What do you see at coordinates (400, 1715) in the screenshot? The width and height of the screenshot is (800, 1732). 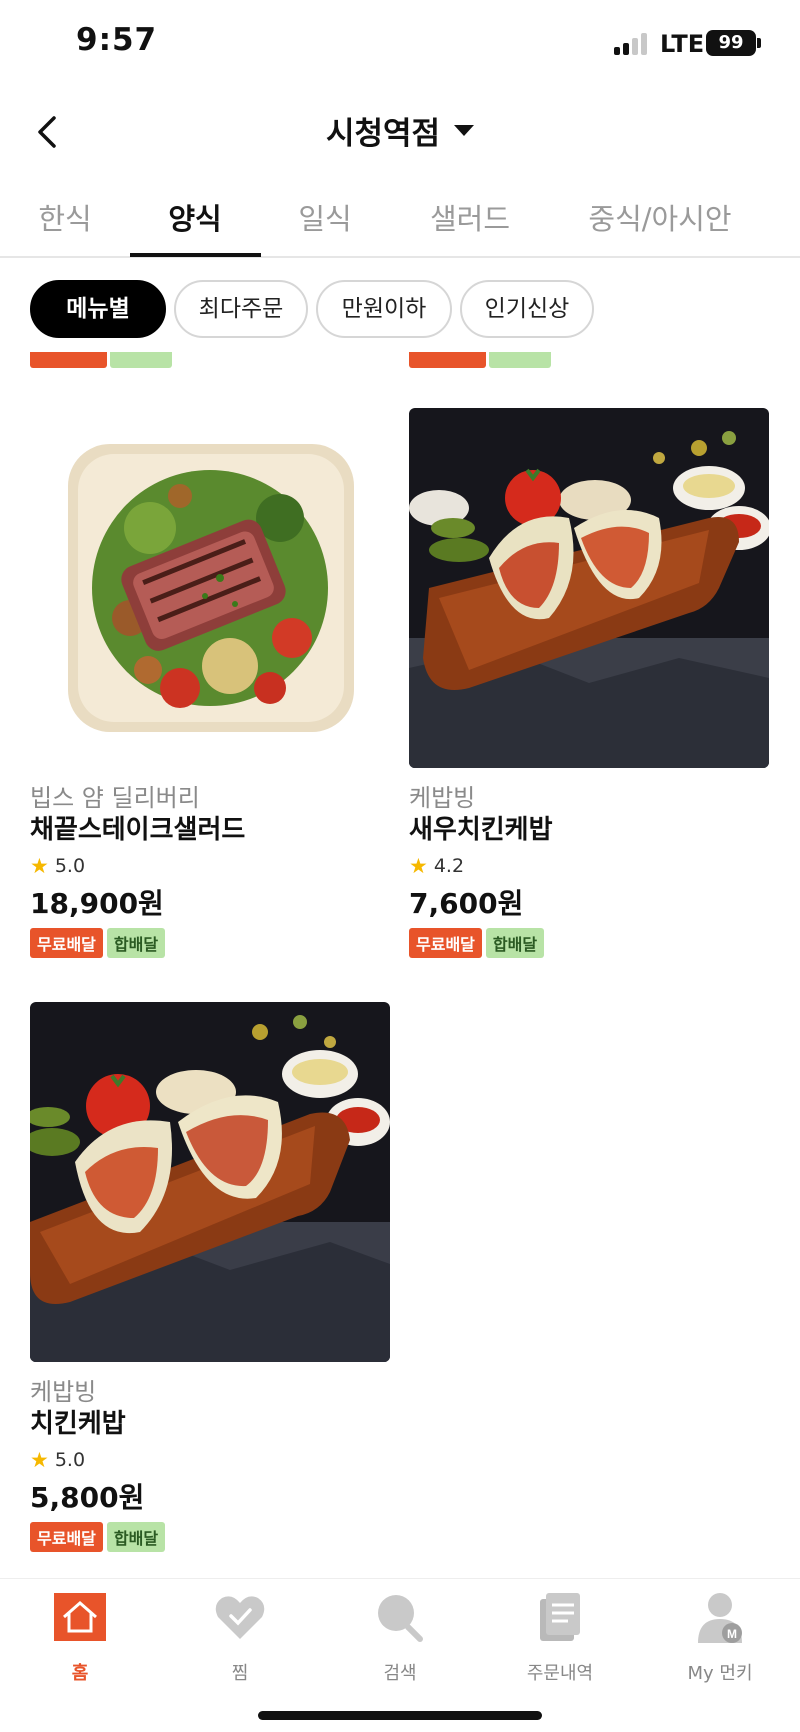 I see `home-indicator` at bounding box center [400, 1715].